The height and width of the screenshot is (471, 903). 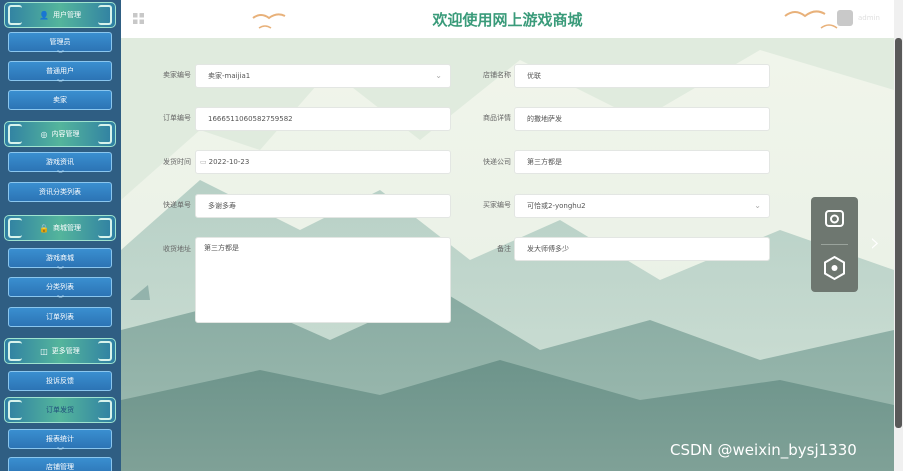 I want to click on sidebar-item-shop-management: 店铺管理, so click(x=60, y=464).